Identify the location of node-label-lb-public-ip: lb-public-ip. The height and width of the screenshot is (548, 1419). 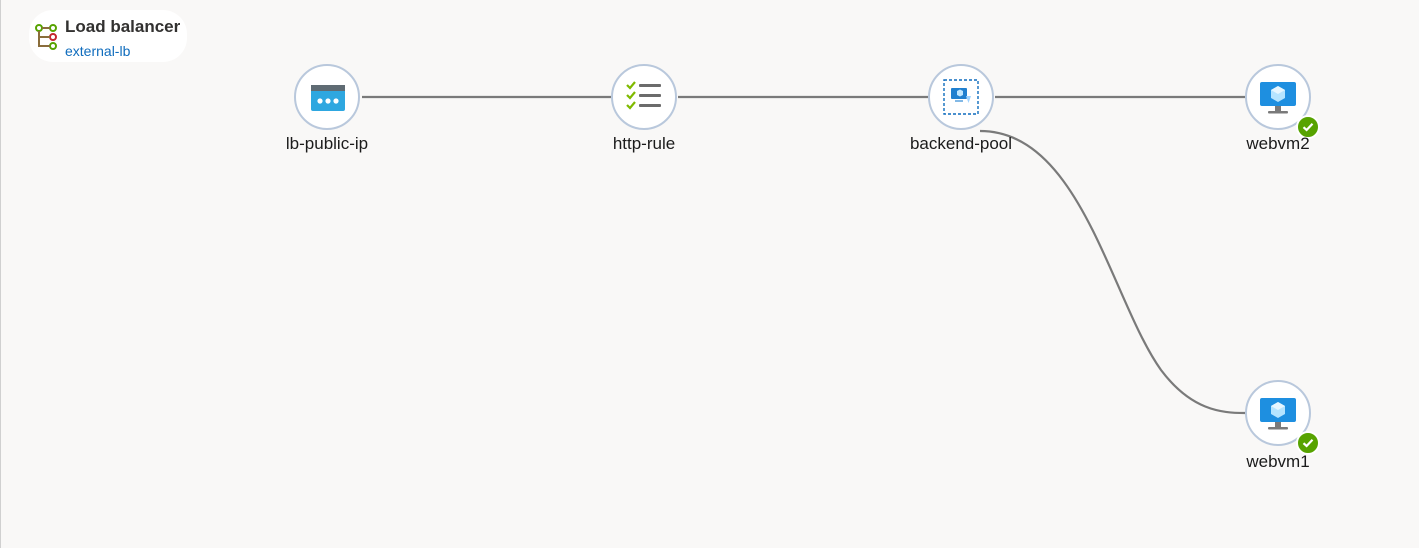
(327, 143).